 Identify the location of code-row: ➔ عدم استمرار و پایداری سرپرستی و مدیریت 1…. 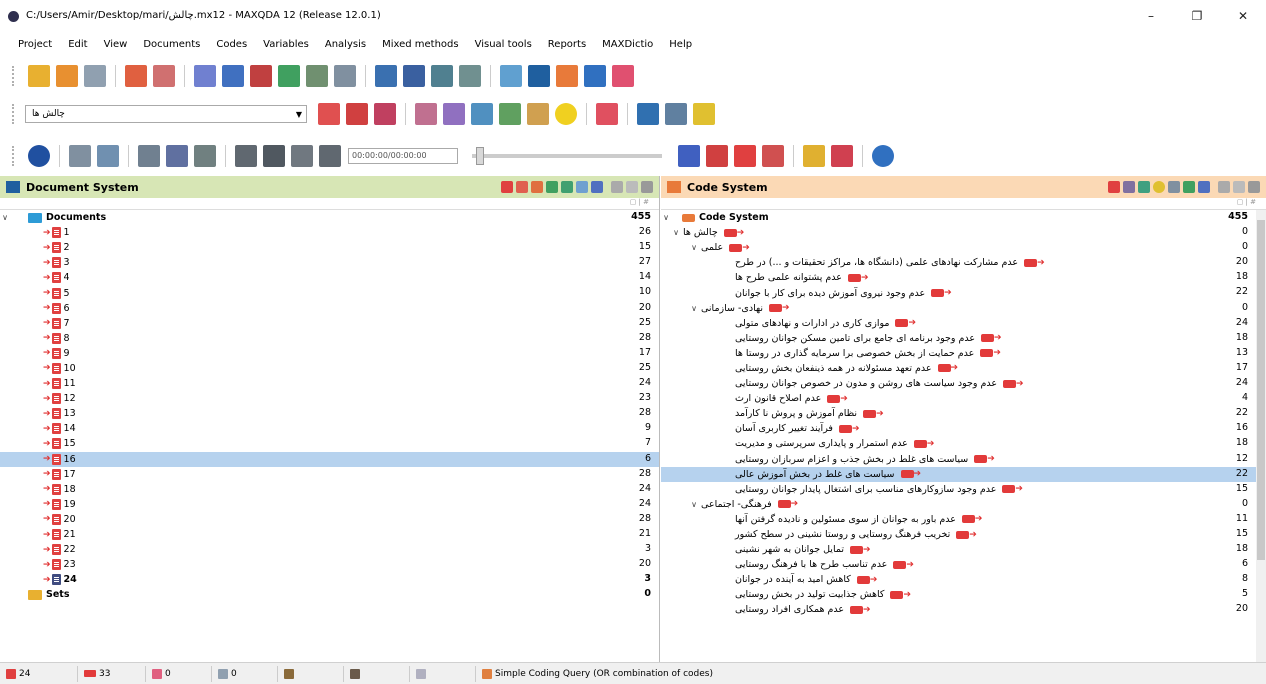
(958, 443).